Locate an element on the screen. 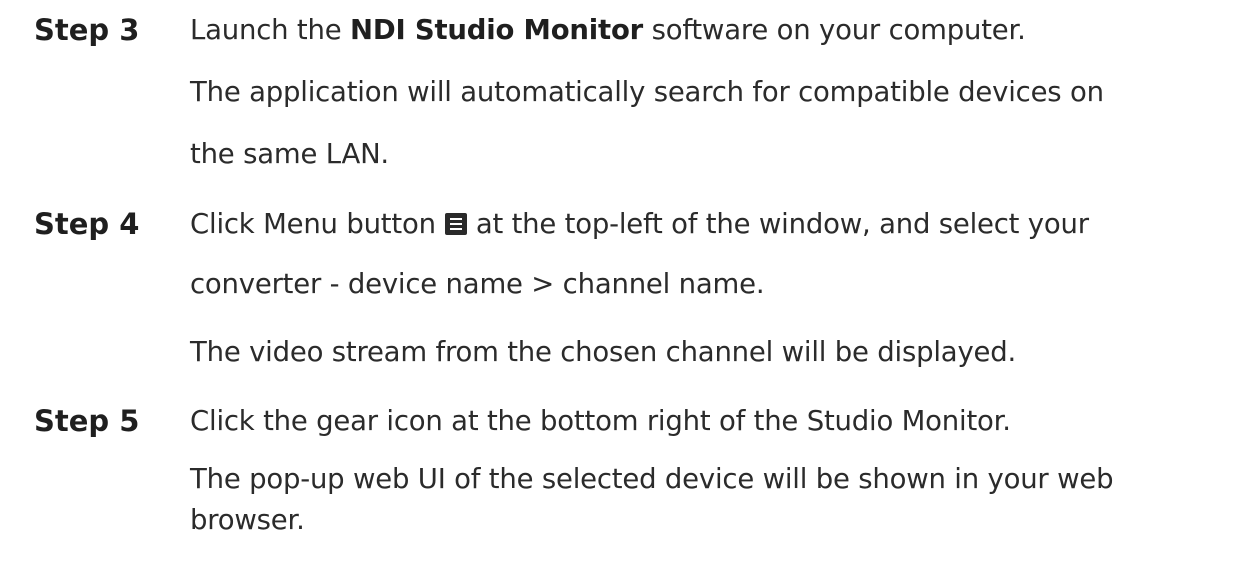 This screenshot has height=583, width=1249. step-3-result-line-2: the same LAN. is located at coordinates (289, 154).